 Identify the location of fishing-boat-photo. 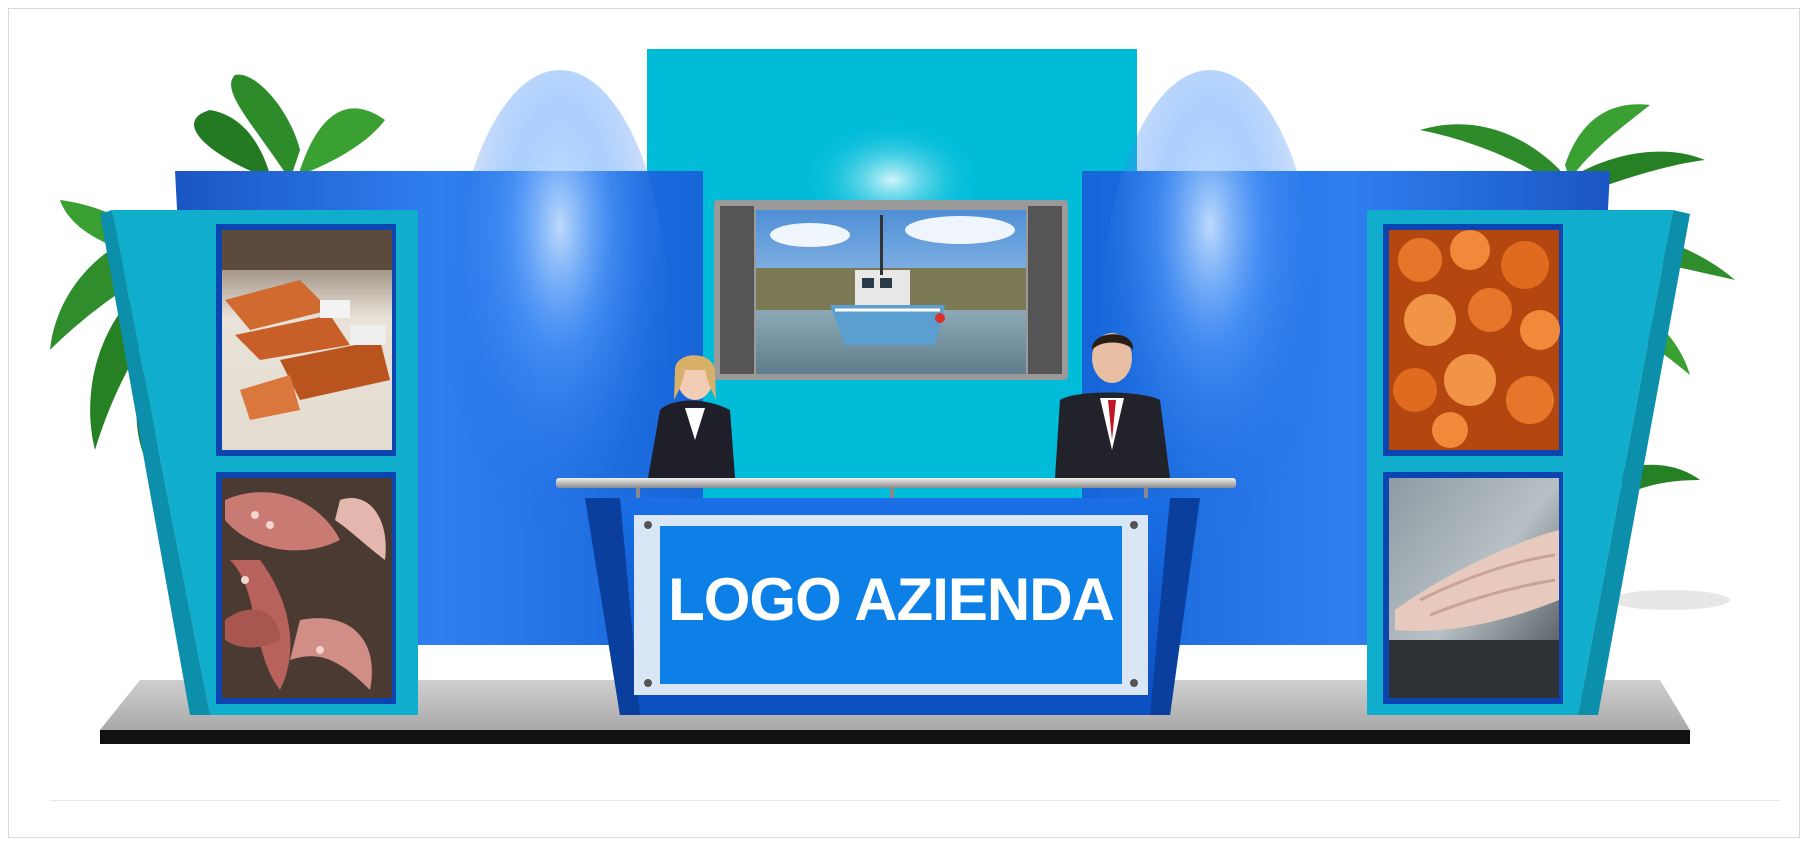
(891, 292).